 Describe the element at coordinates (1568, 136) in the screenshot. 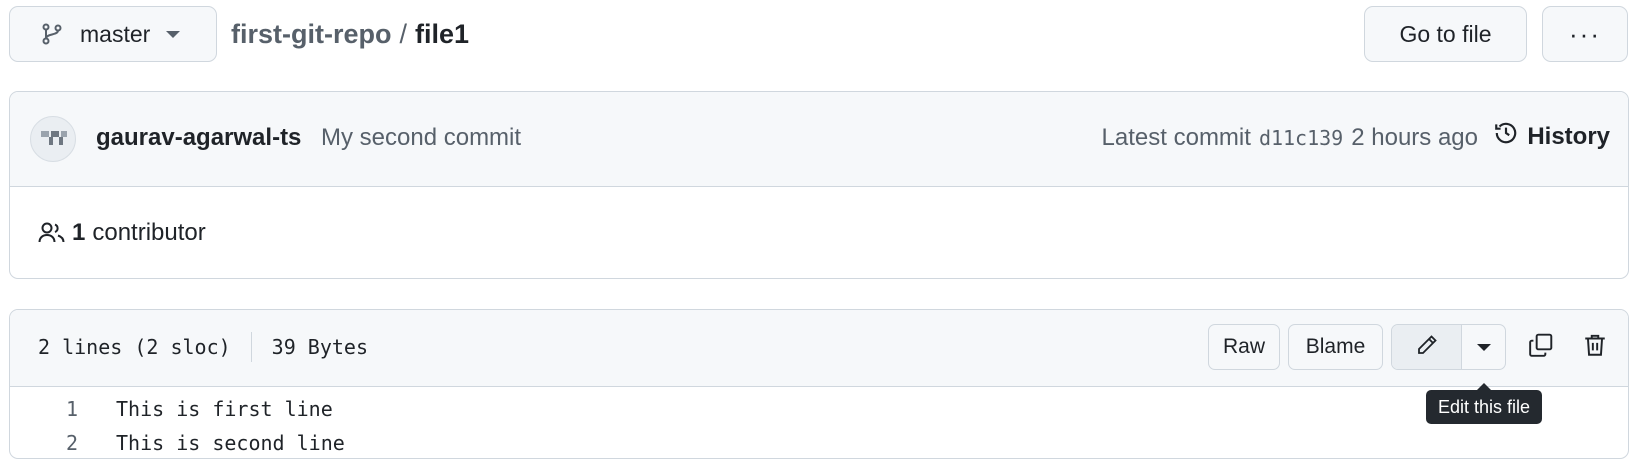

I see `history-label: History` at that location.